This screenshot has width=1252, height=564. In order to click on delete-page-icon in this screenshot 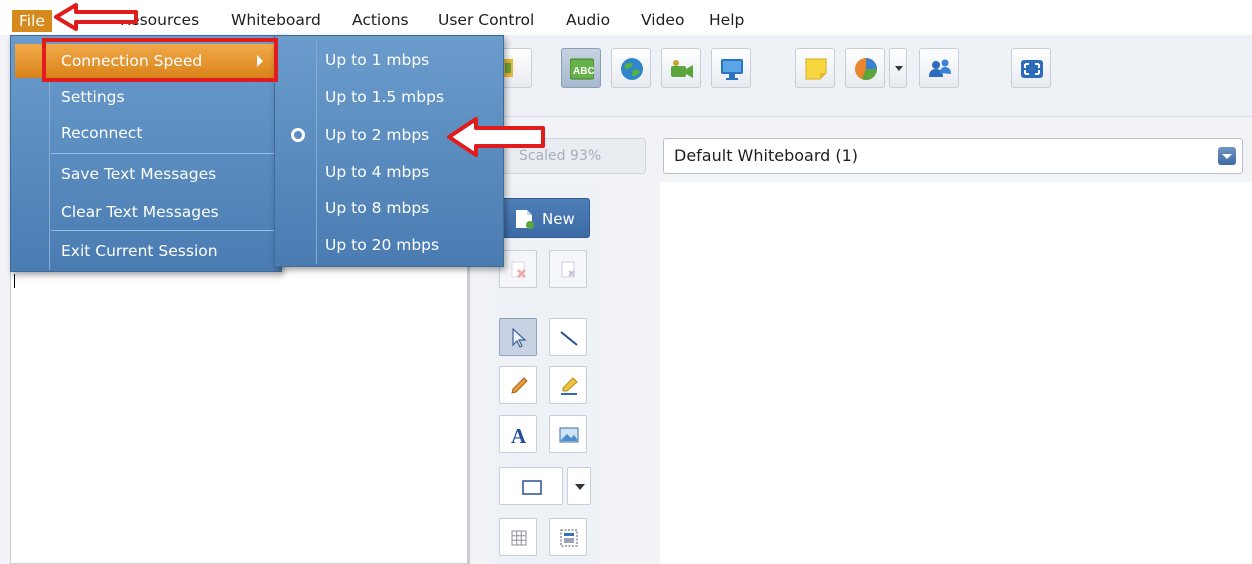, I will do `click(518, 269)`.